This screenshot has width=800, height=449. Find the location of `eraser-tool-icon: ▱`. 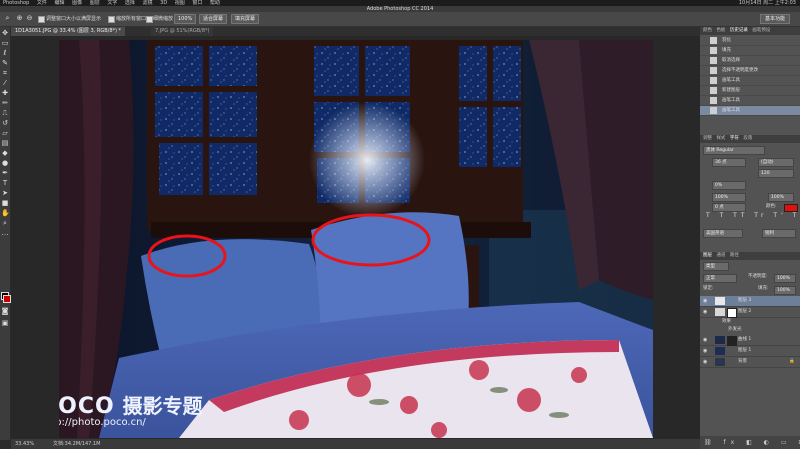

eraser-tool-icon: ▱ is located at coordinates (5, 133).